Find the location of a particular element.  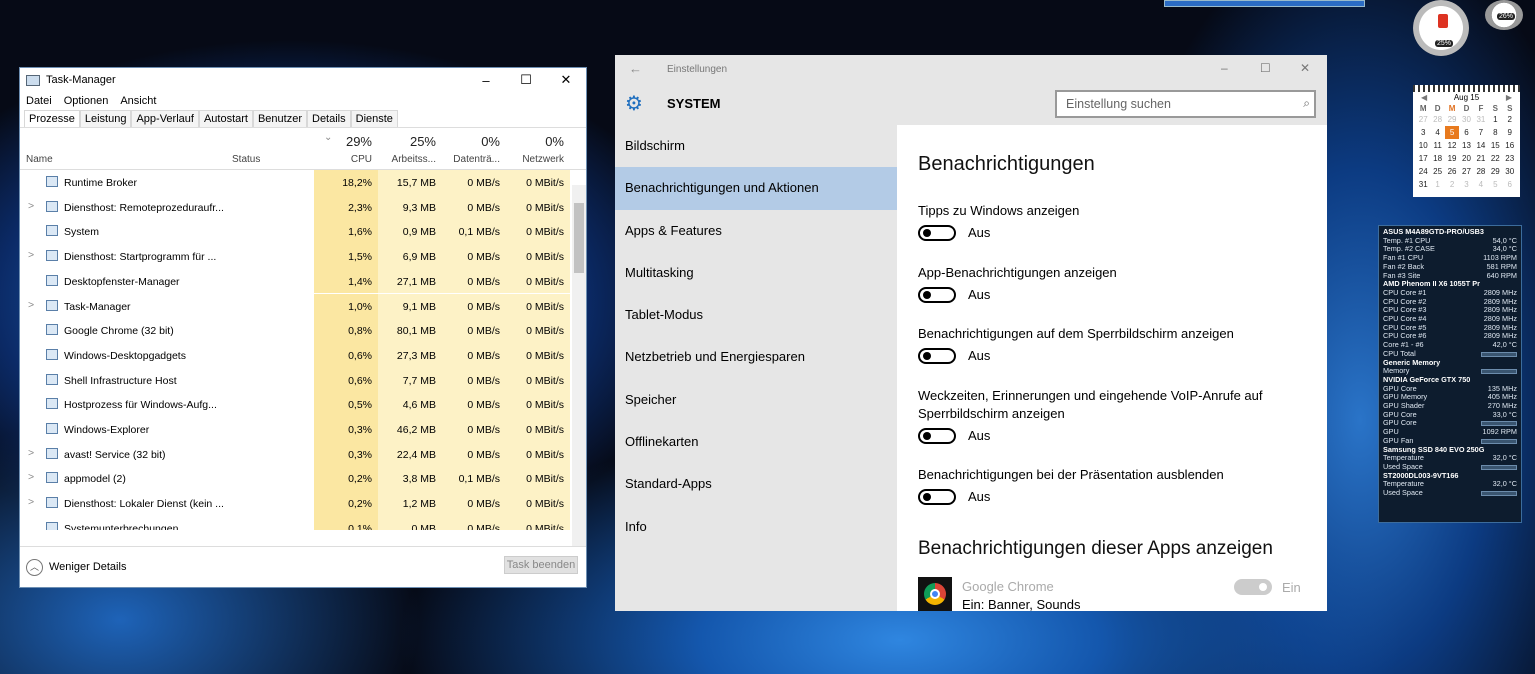

col-network: Netzwerk is located at coordinates (535, 159).